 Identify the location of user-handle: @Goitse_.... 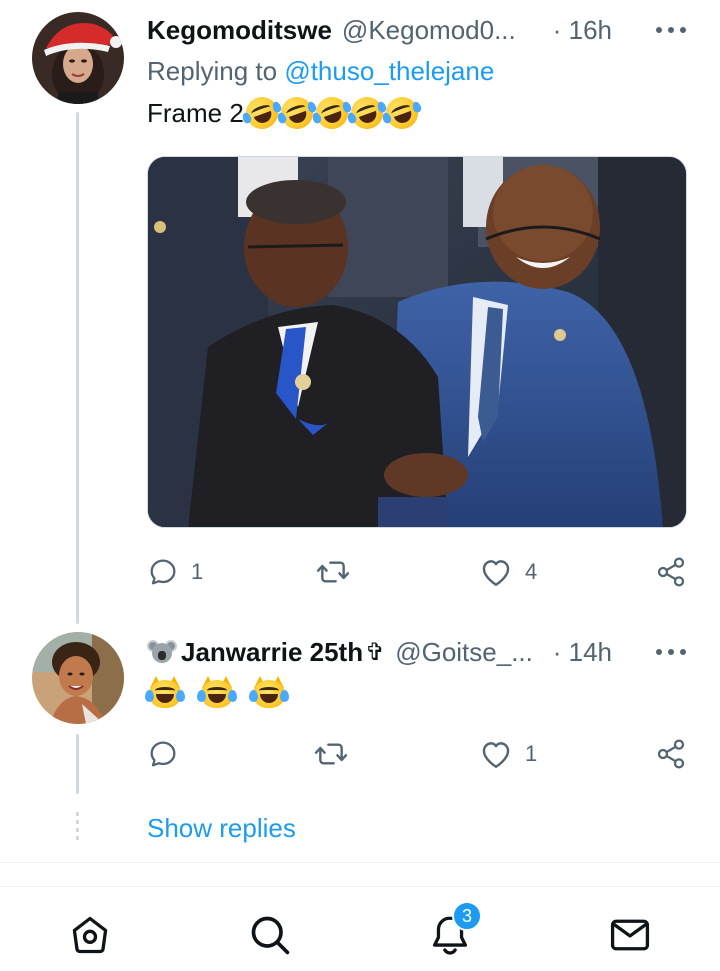
(467, 652).